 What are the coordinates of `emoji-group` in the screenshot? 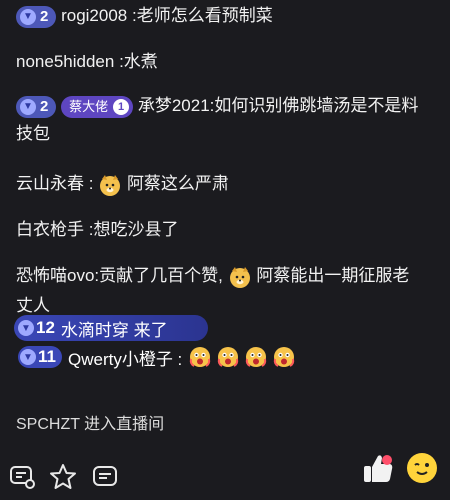 It's located at (242, 357).